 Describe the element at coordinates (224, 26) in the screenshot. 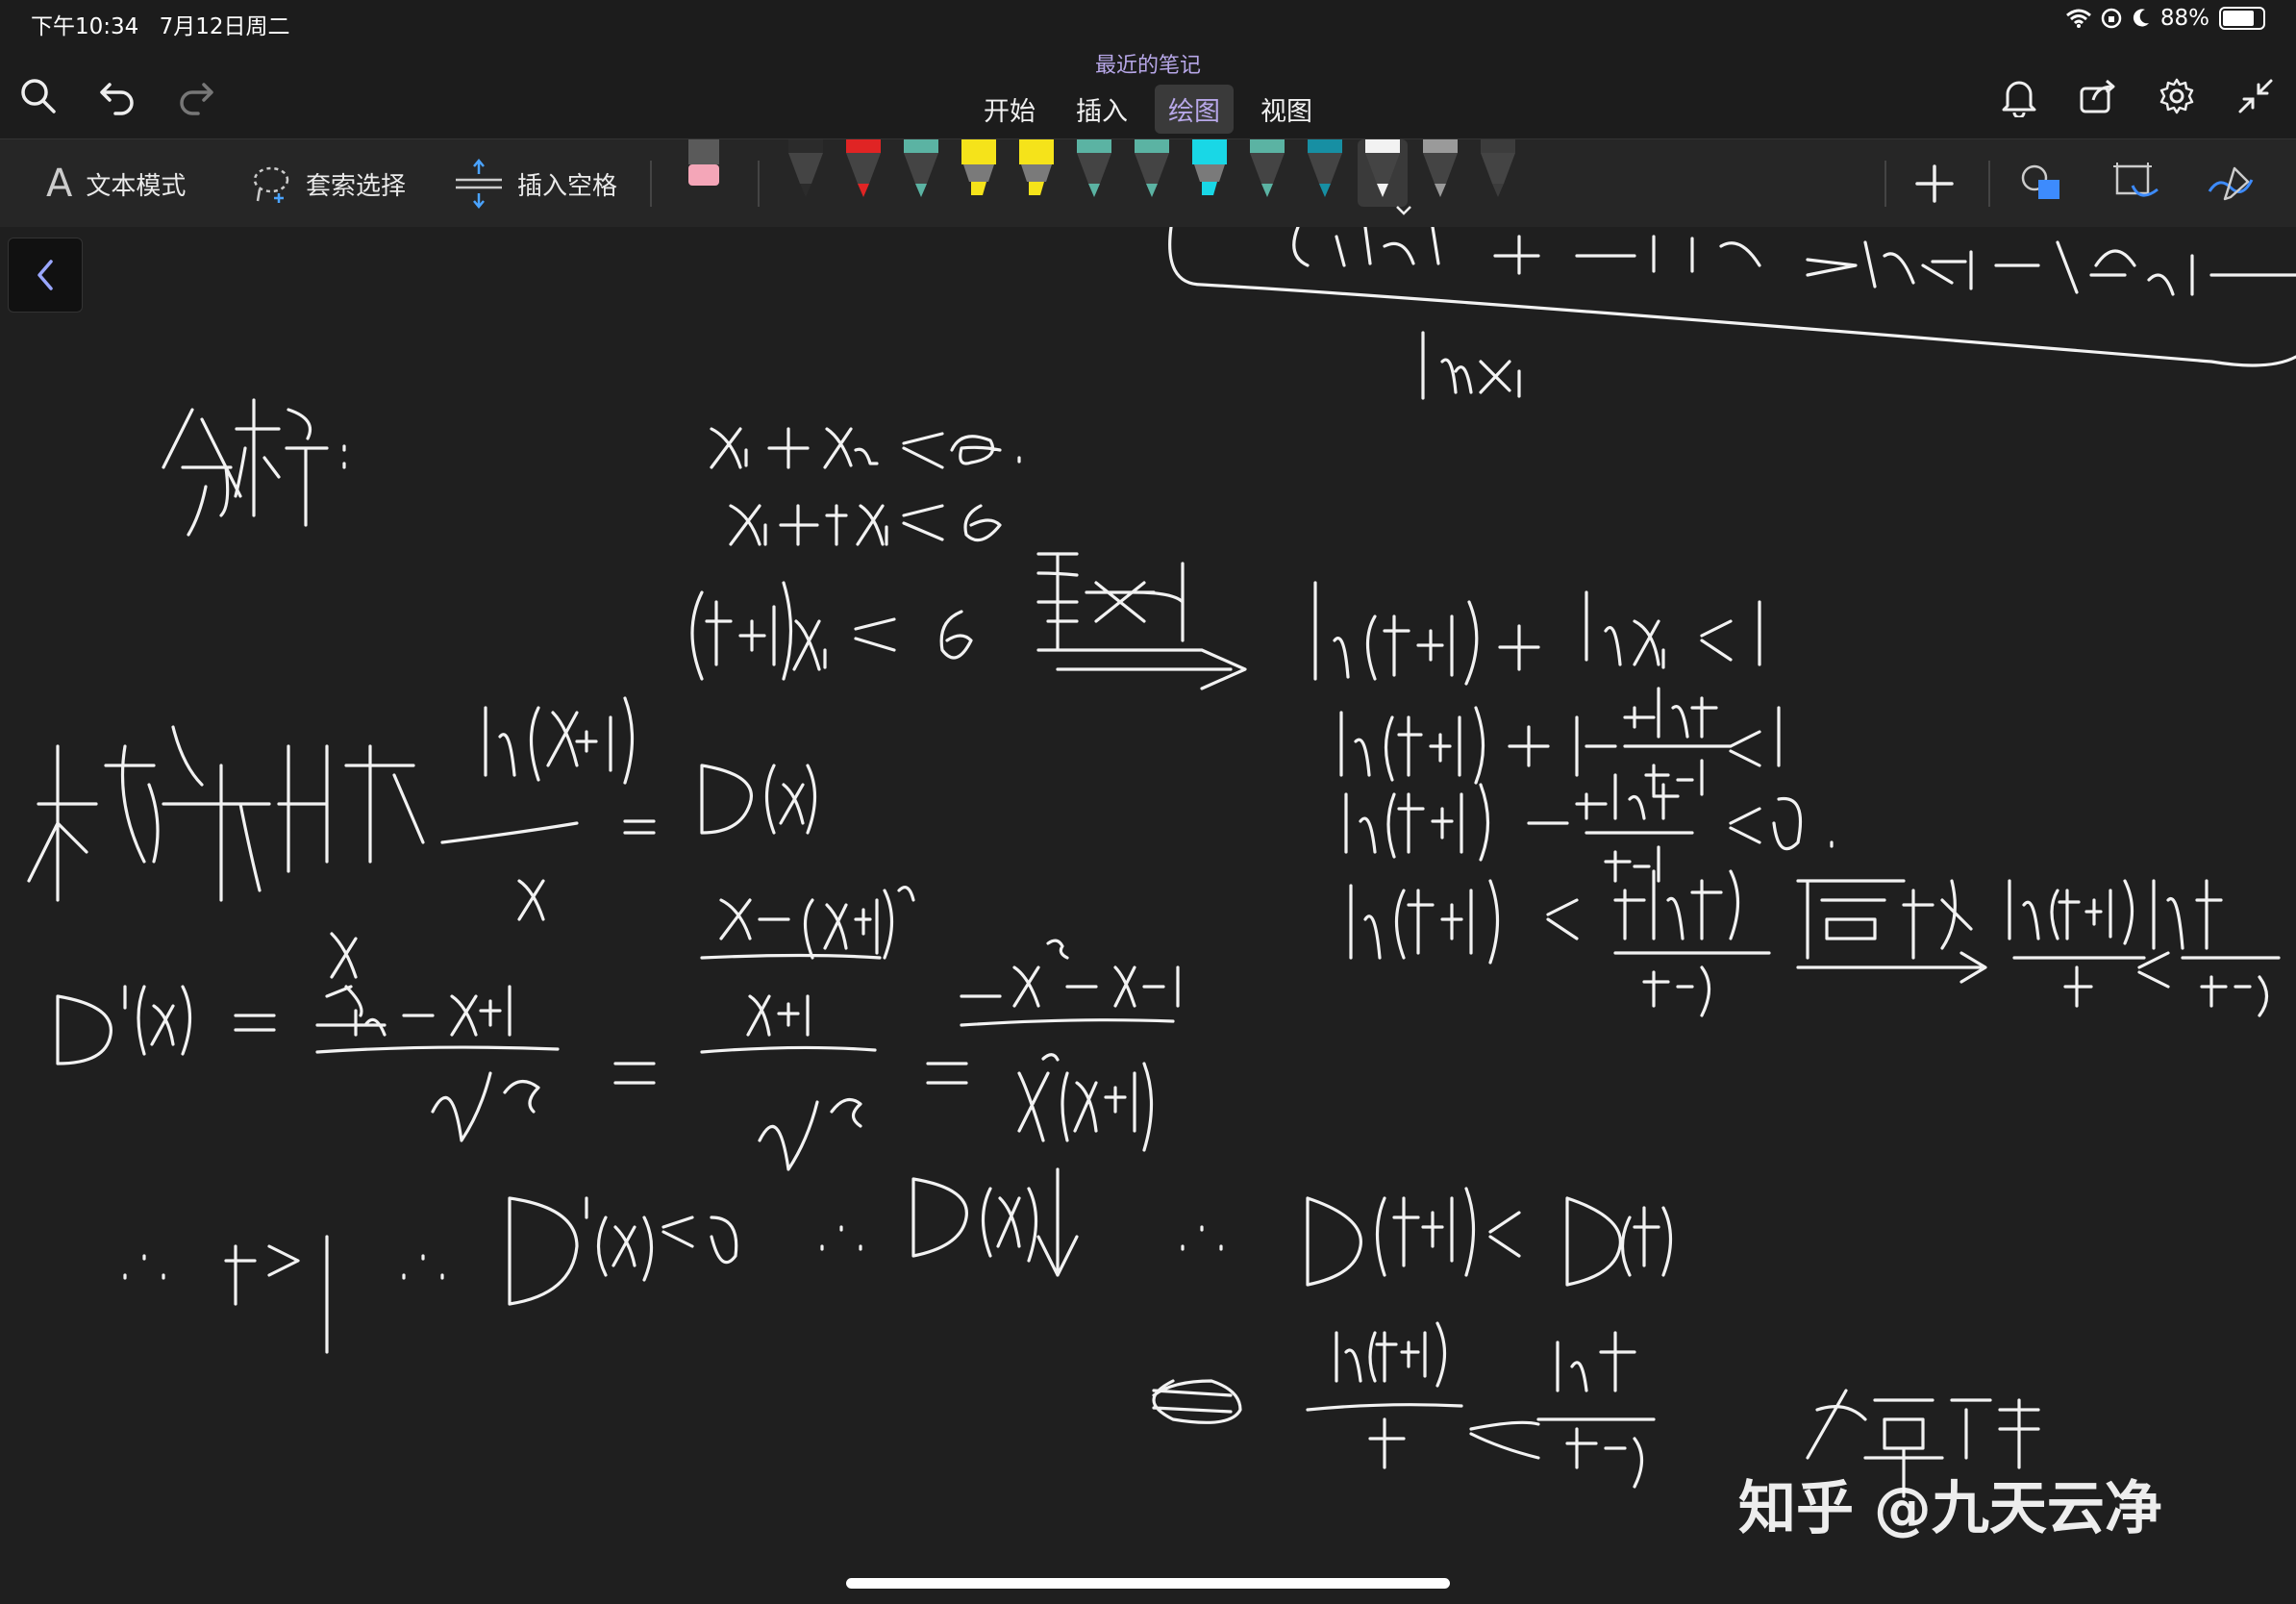

I see `status-date: 7月12日周二` at that location.